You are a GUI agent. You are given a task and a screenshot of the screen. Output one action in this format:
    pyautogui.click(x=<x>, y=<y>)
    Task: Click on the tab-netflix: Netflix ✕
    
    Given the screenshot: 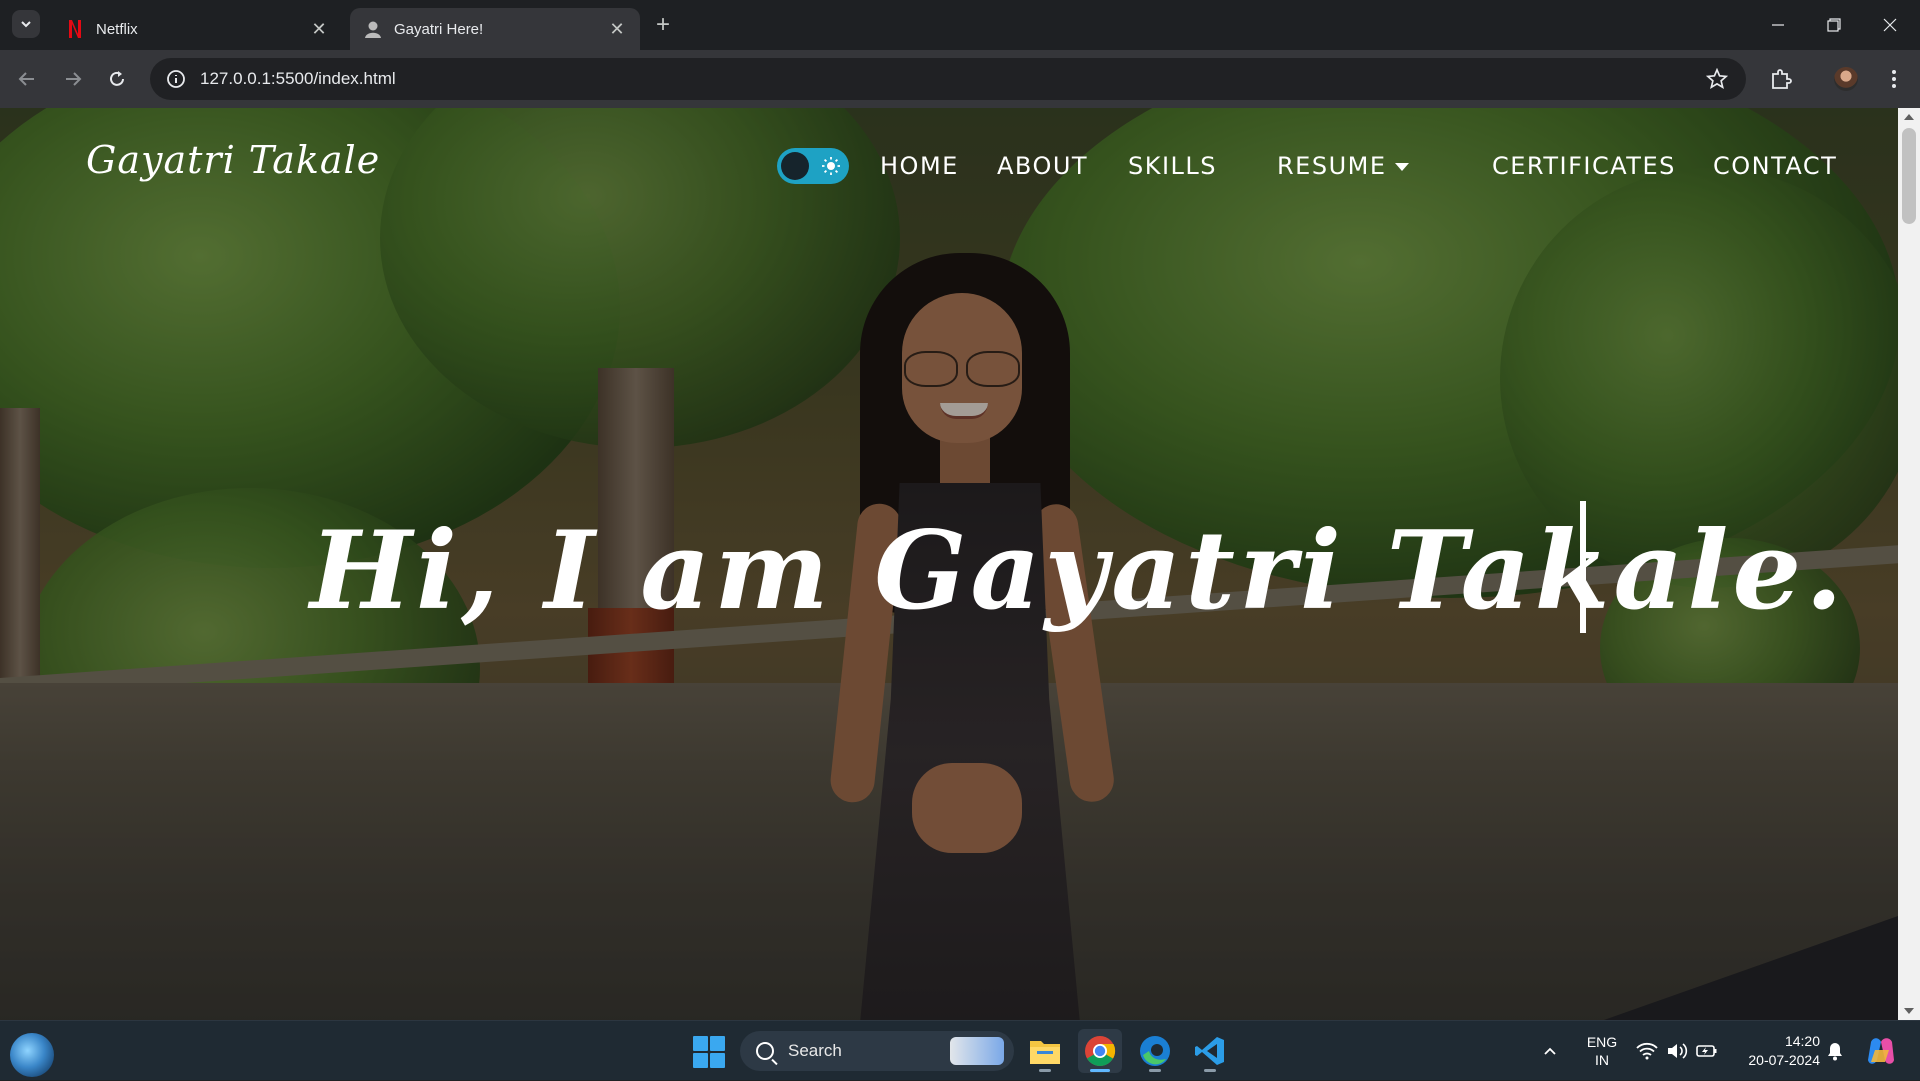 What is the action you would take?
    pyautogui.click(x=197, y=29)
    